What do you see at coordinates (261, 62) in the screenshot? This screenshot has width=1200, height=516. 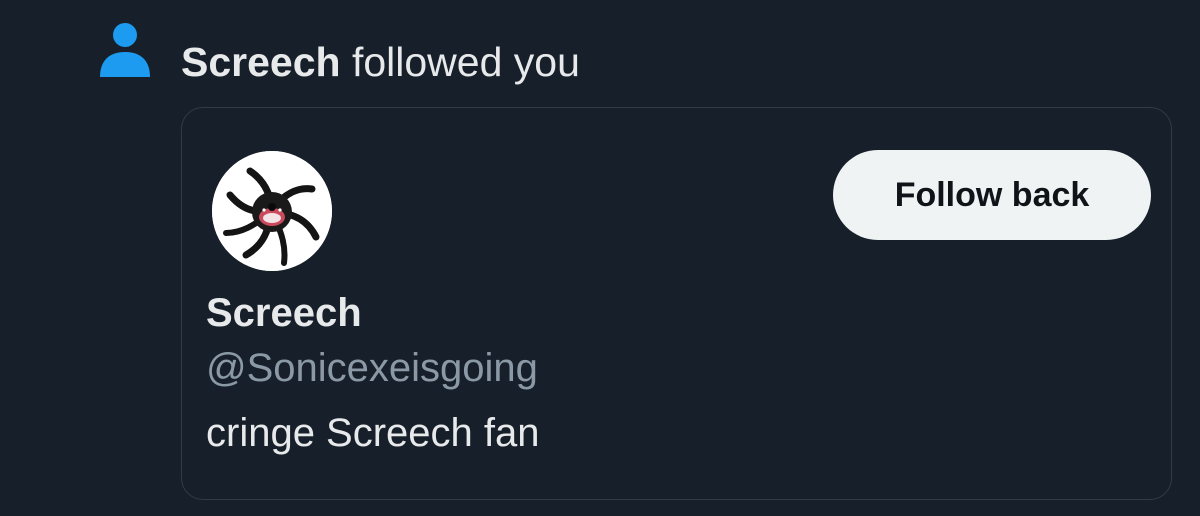 I see `notification-actor-name: Screech` at bounding box center [261, 62].